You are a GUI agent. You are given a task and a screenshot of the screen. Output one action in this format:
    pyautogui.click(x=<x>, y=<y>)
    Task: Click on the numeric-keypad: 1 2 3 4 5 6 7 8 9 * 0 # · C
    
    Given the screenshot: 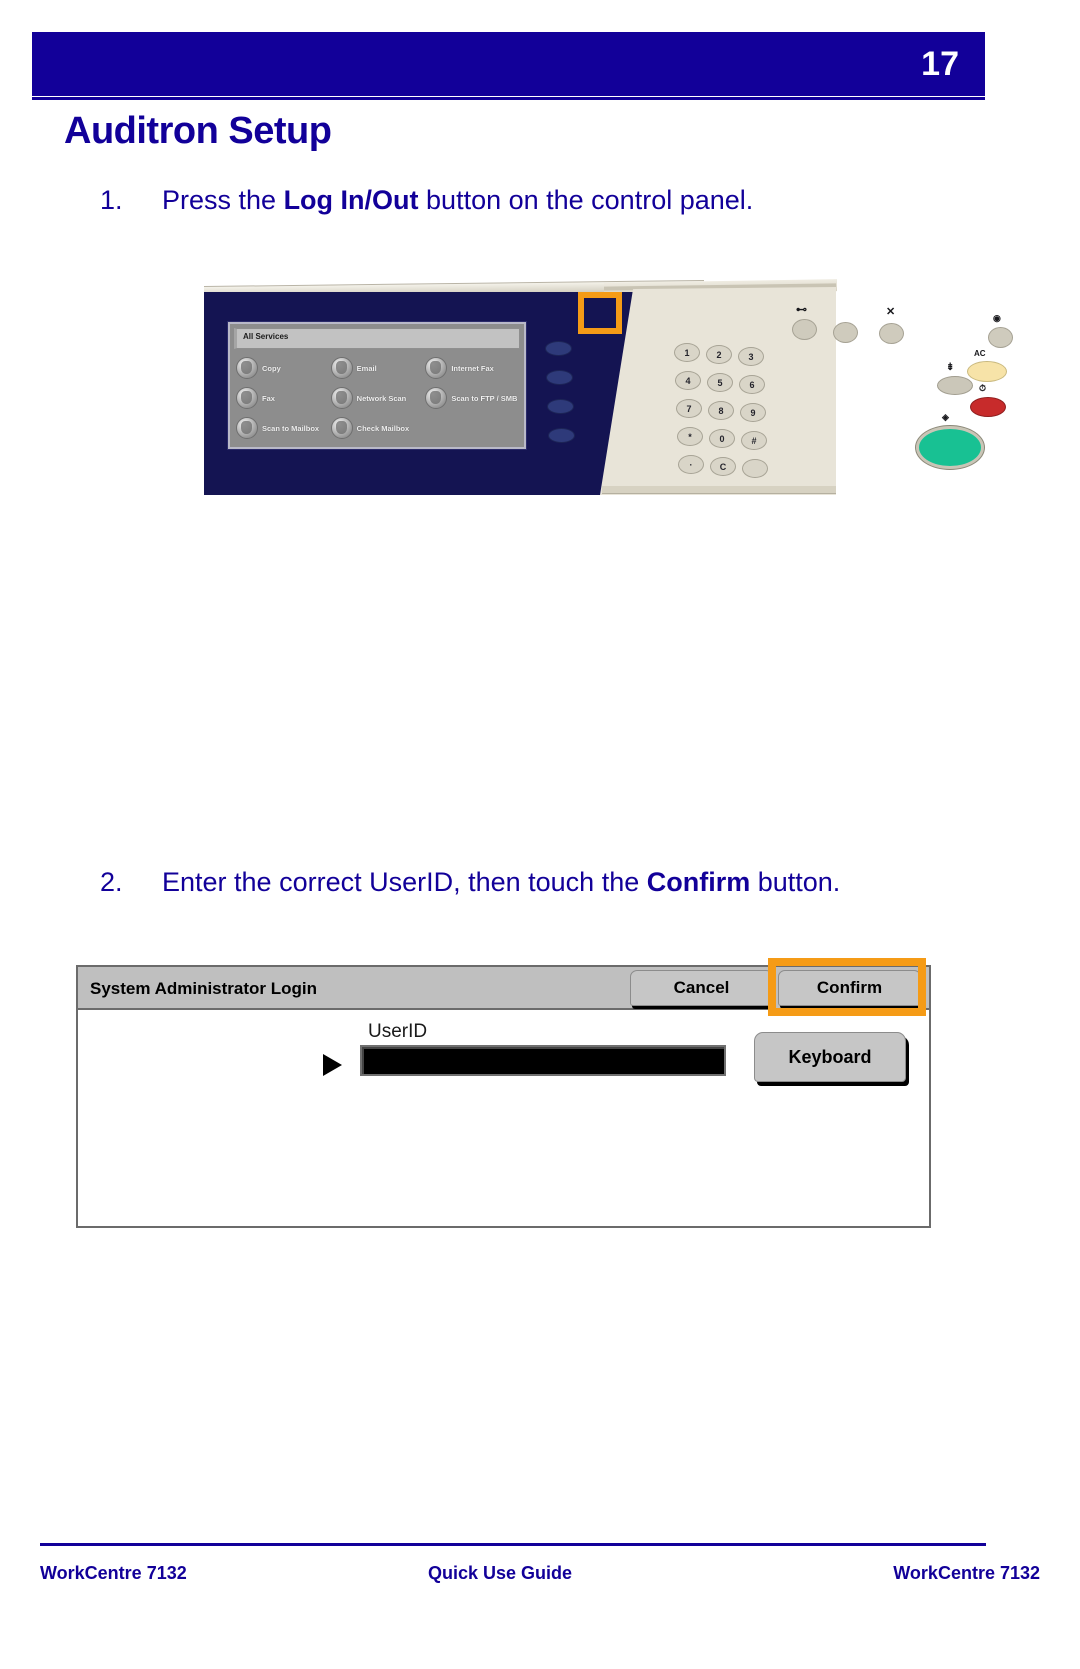 What is the action you would take?
    pyautogui.click(x=723, y=412)
    